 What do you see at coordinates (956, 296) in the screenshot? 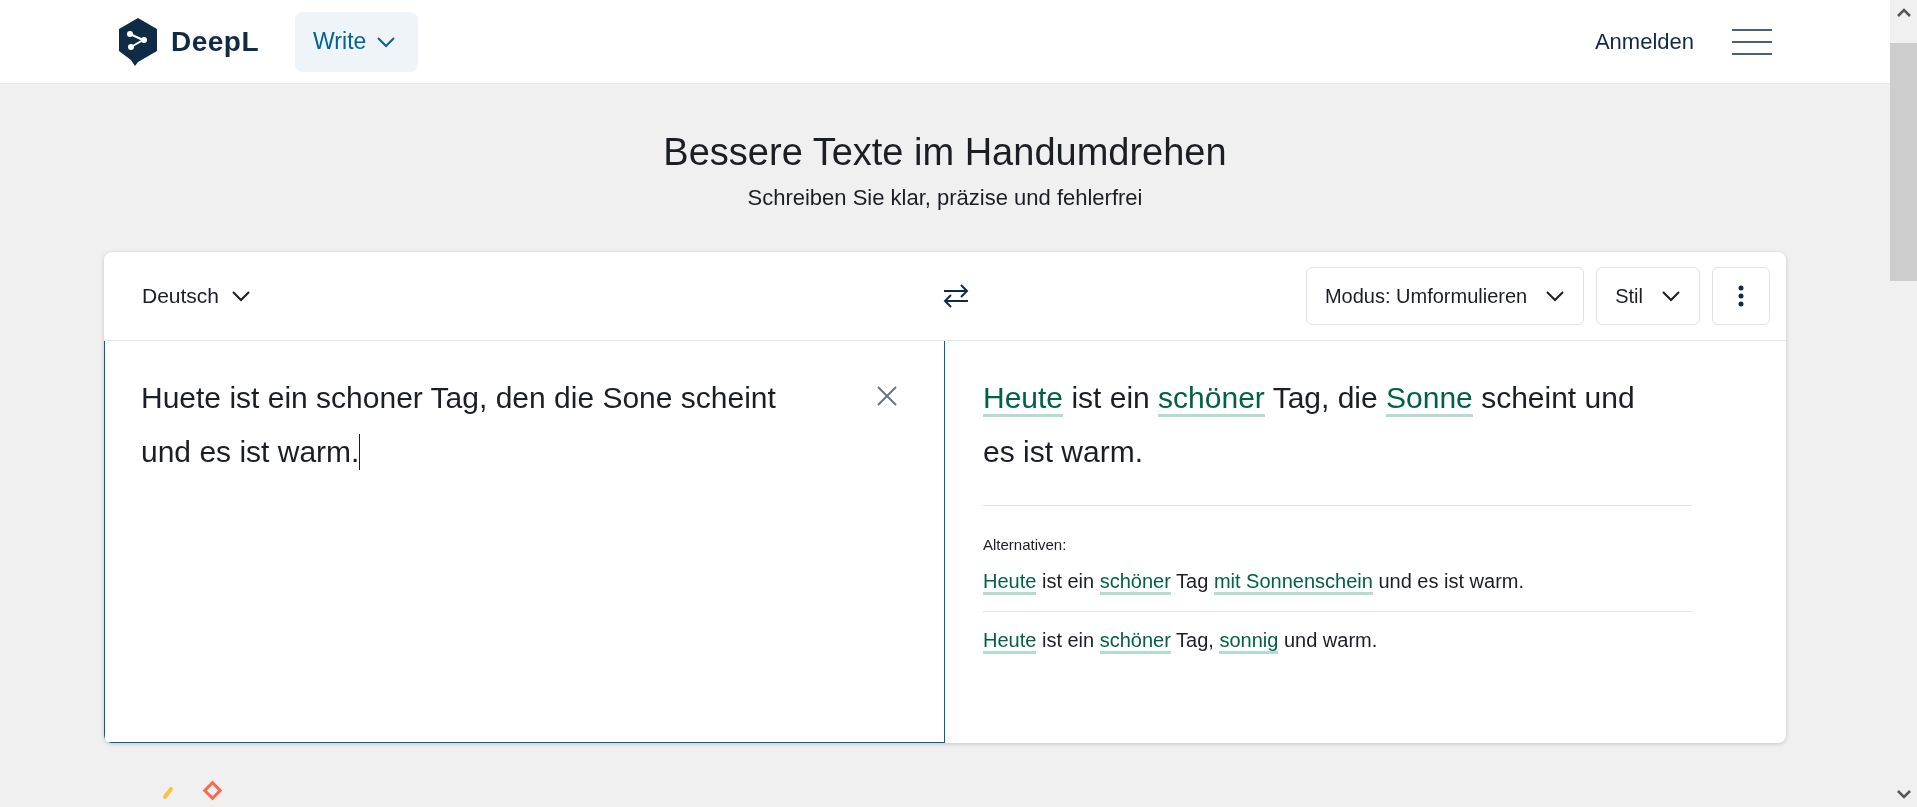
I see `swap-icon` at bounding box center [956, 296].